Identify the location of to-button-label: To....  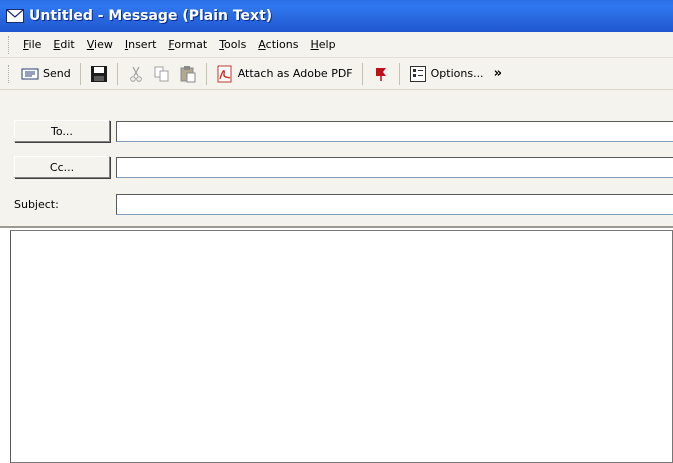
(62, 131).